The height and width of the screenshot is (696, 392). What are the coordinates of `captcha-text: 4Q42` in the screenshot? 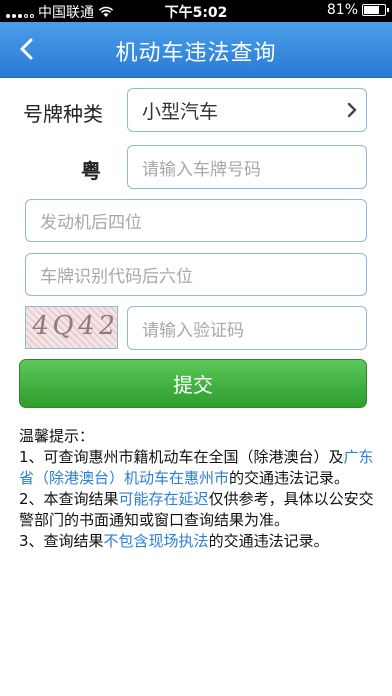 It's located at (73, 326).